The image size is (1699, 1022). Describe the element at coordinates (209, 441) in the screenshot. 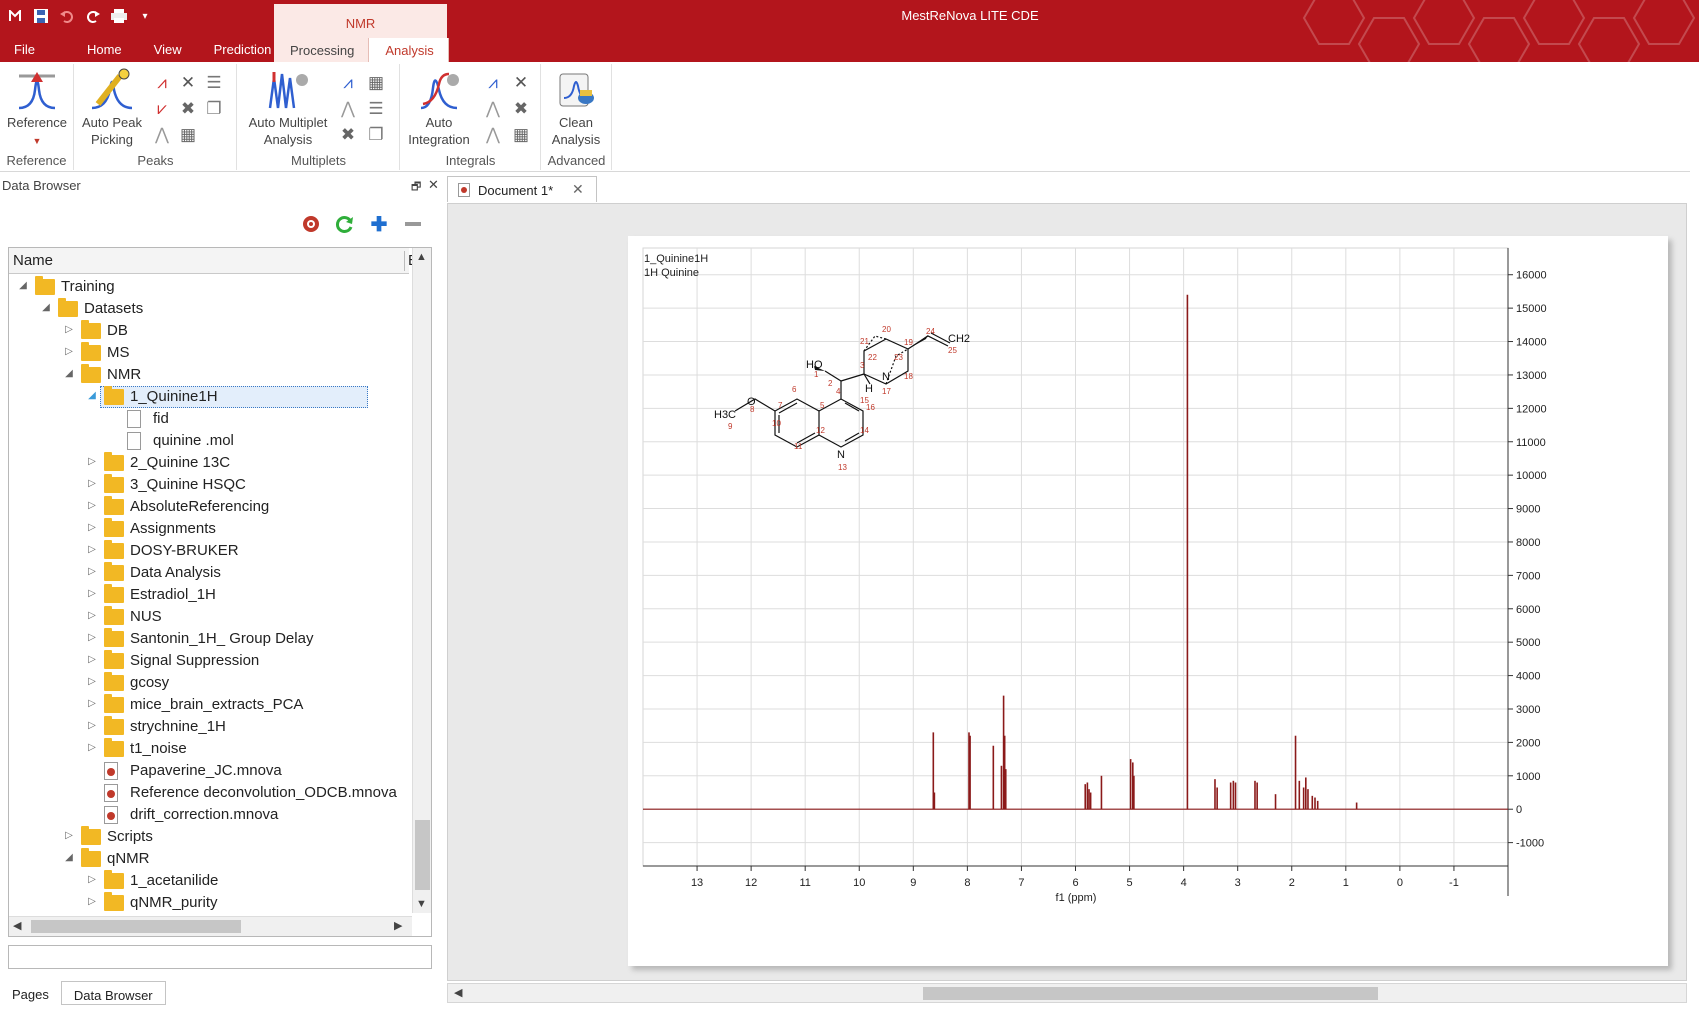

I see `tree-item: quinine .mol` at that location.